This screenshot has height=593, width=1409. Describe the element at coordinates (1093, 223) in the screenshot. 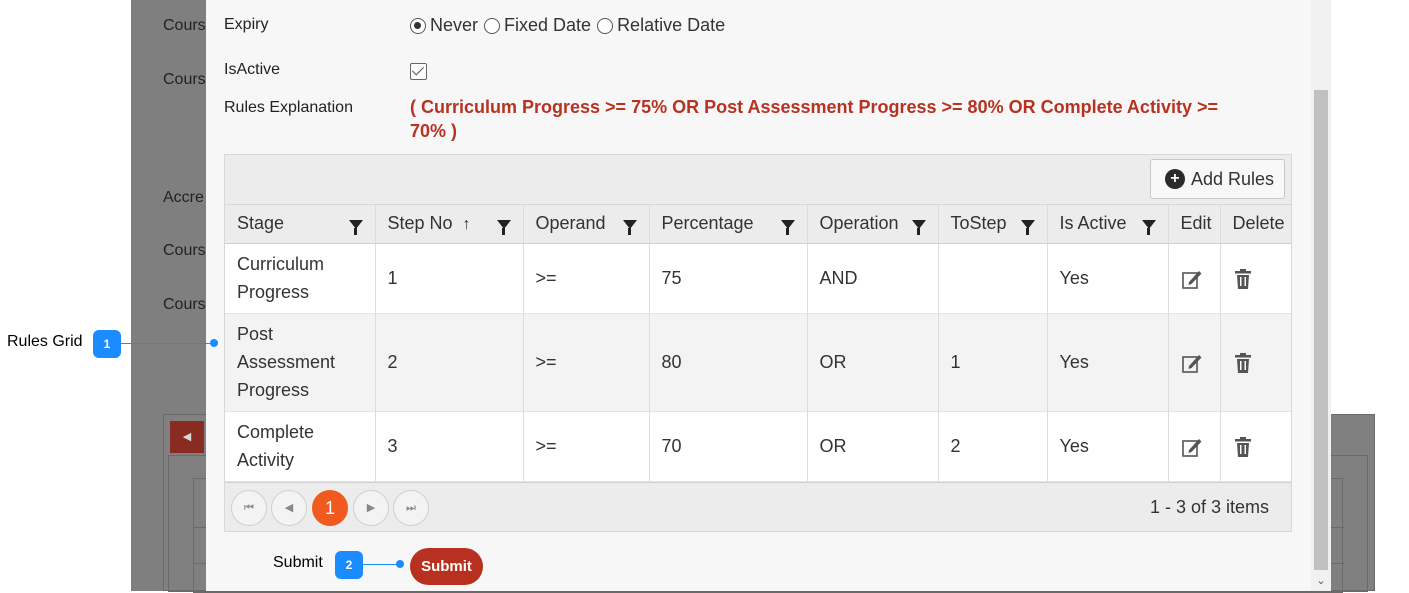

I see `column-header-label: Is Active` at that location.